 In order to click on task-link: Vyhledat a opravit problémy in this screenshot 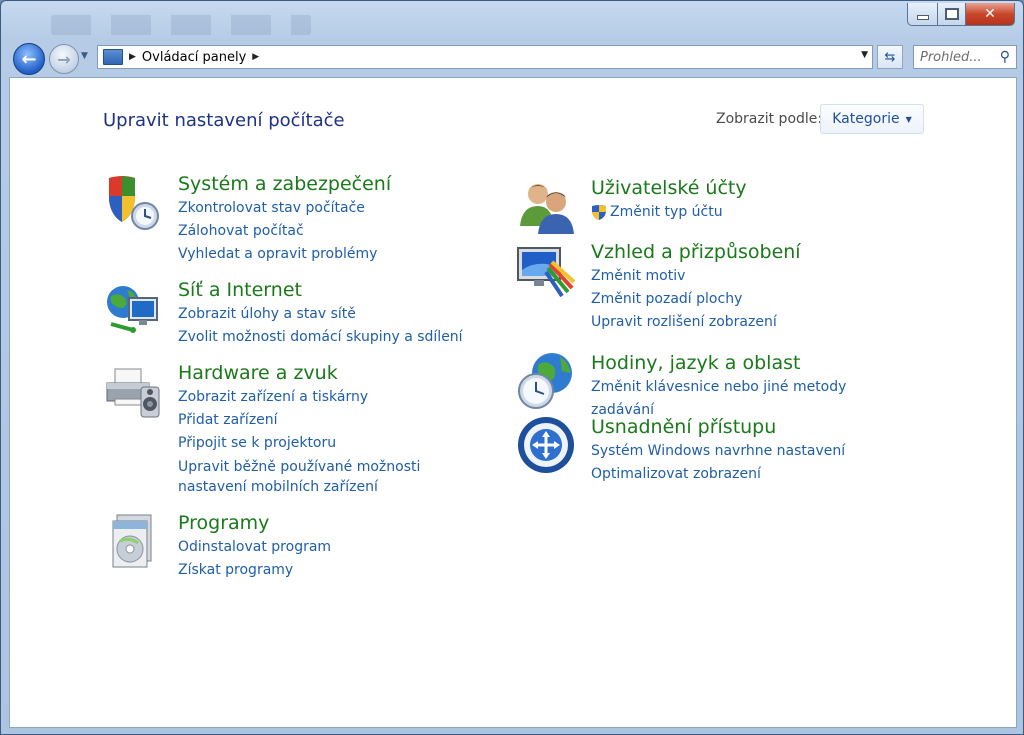, I will do `click(333, 254)`.